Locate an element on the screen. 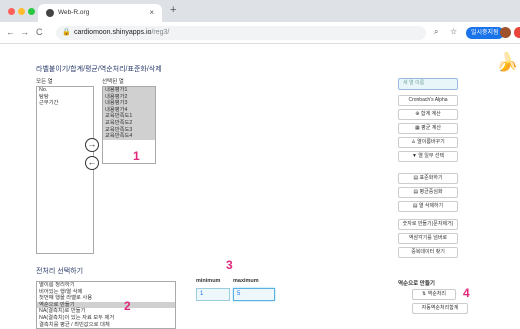  all-cols-listbox: No. 탕탕 근무기간 is located at coordinates (65, 170).